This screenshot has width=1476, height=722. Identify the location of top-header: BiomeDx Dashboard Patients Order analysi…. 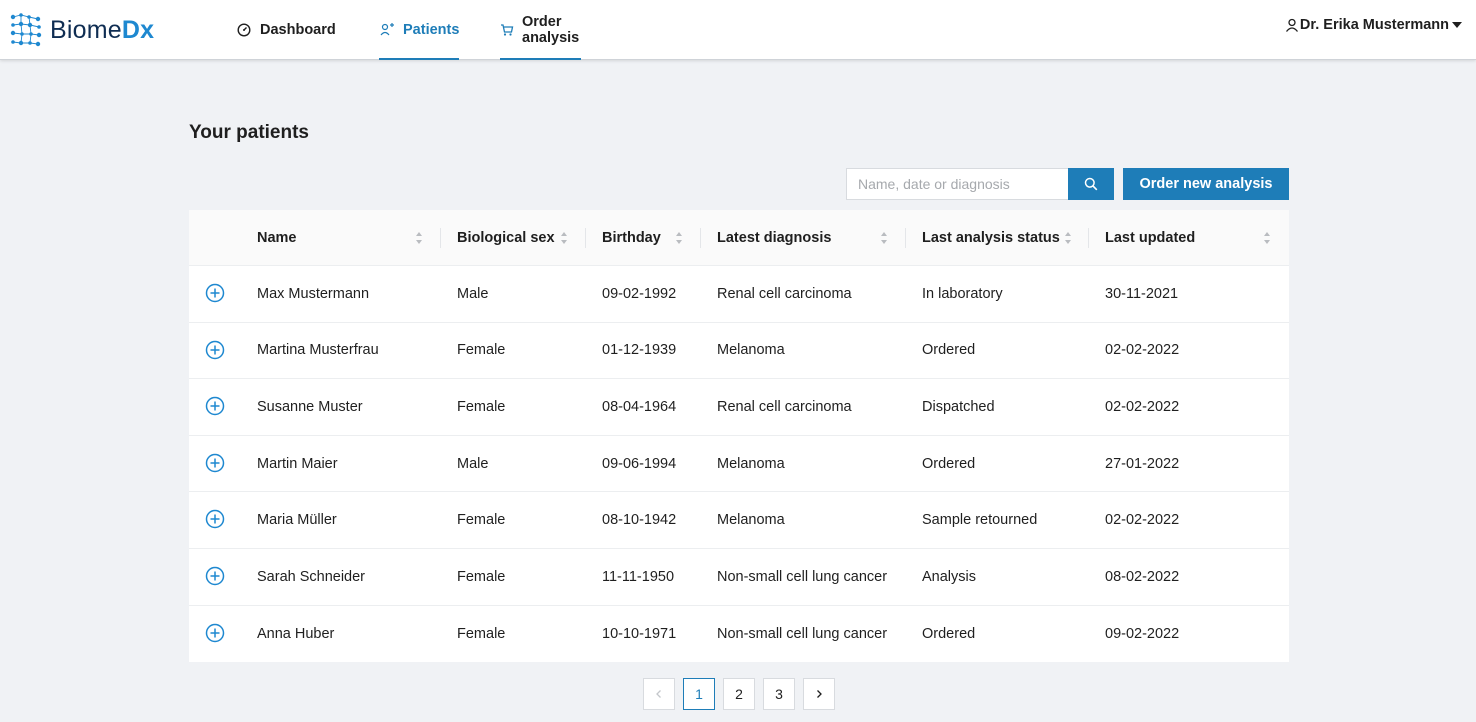
(738, 30).